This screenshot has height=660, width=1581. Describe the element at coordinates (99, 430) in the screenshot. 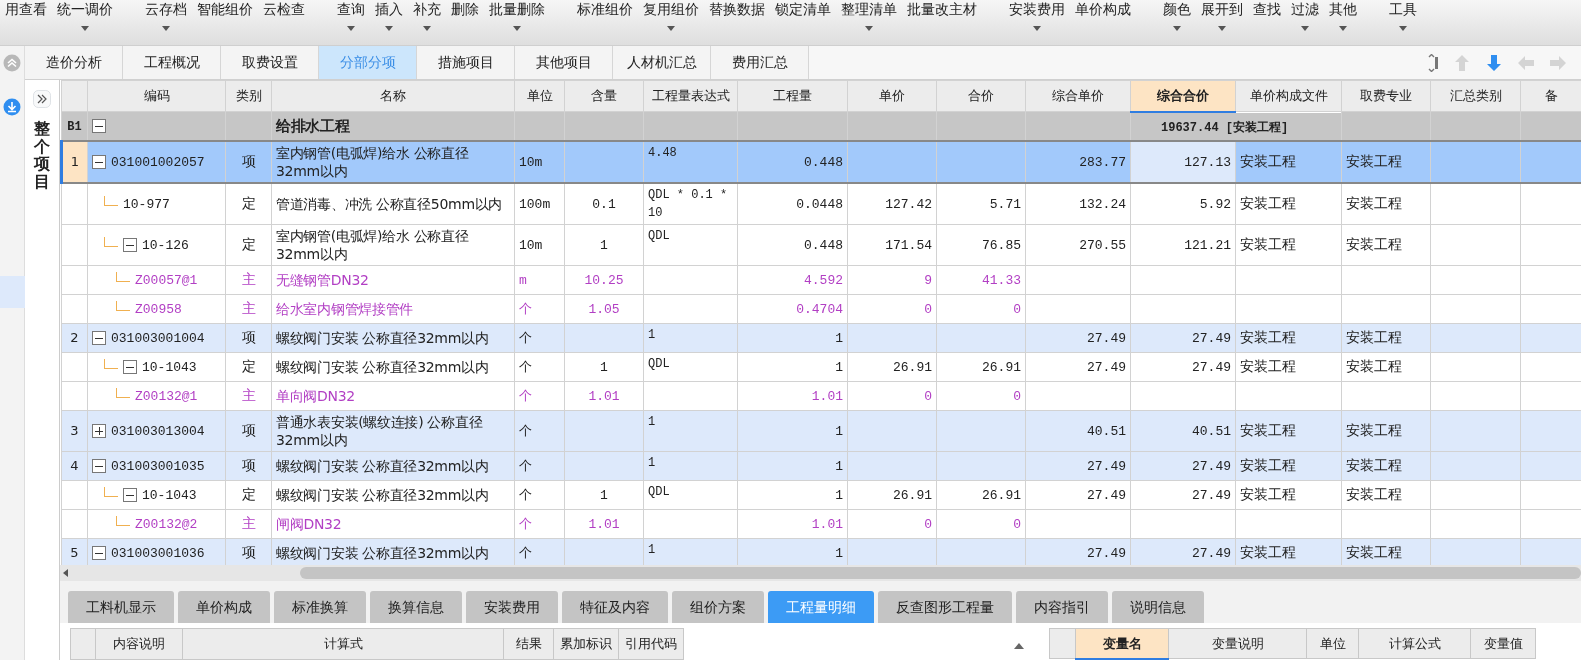

I see `expand-toggle` at that location.